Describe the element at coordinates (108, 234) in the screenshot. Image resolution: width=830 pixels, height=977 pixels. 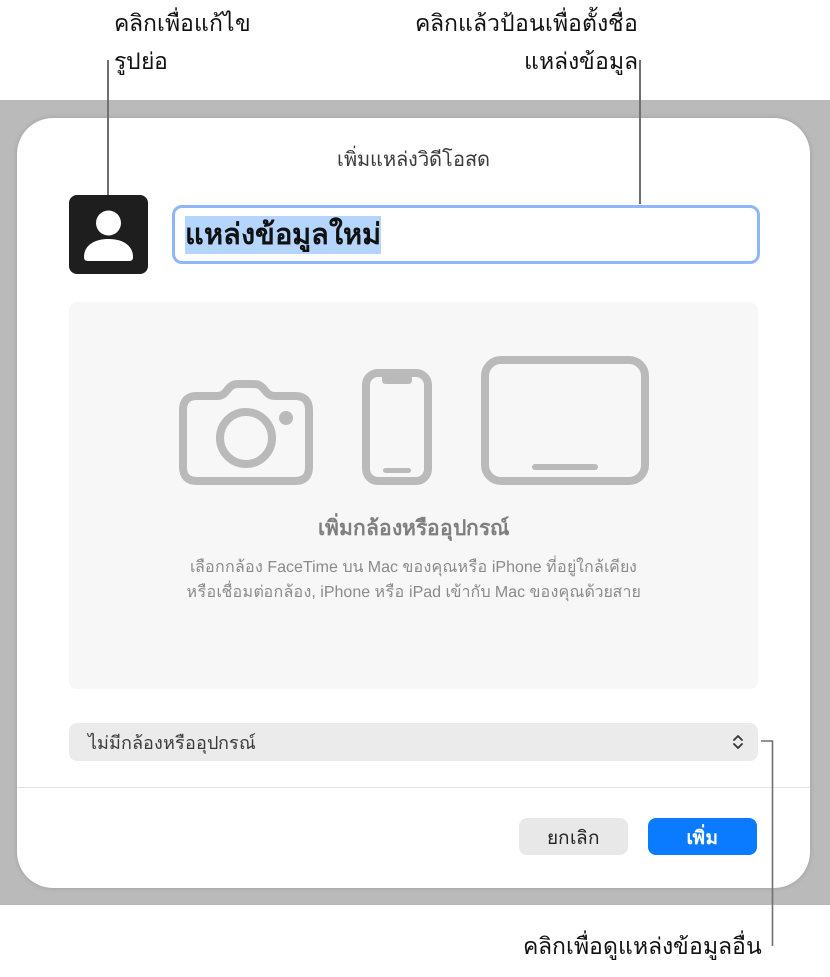
I see `person-icon` at that location.